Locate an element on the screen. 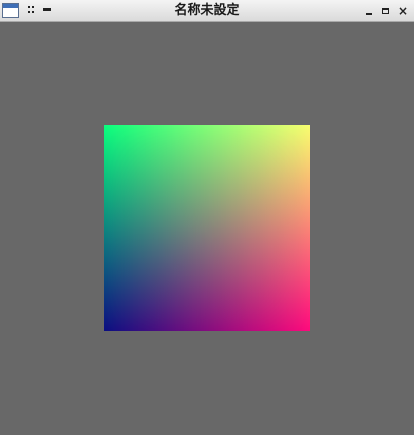 The image size is (414, 435). maximize-button is located at coordinates (386, 11).